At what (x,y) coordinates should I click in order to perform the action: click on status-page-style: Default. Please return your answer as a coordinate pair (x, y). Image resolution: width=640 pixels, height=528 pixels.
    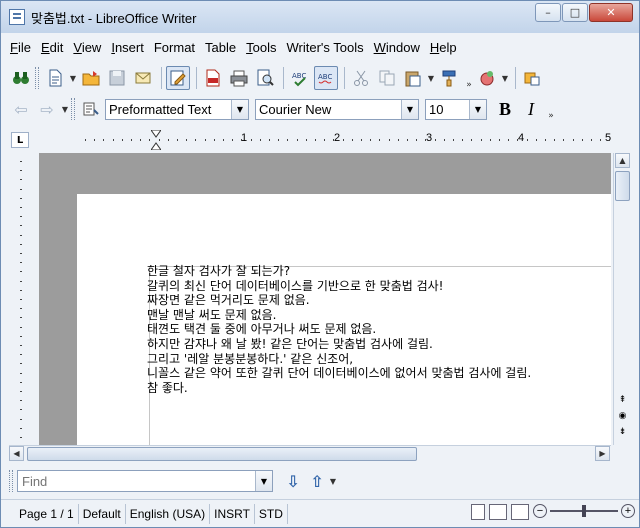
    Looking at the image, I should click on (102, 513).